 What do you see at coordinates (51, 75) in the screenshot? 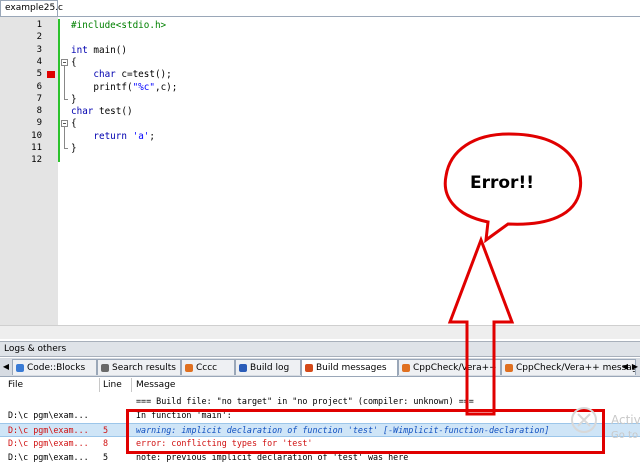
I see `error-marker-icon` at bounding box center [51, 75].